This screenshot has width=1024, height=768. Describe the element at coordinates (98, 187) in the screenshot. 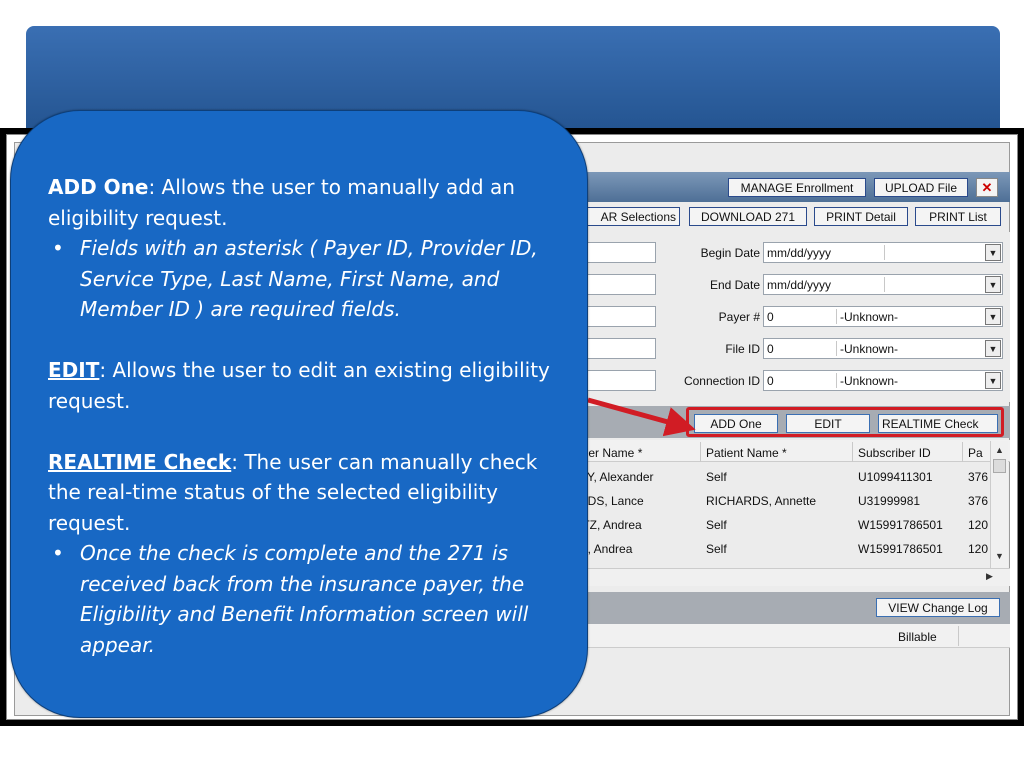

I see `add-one-term: ADD One` at that location.